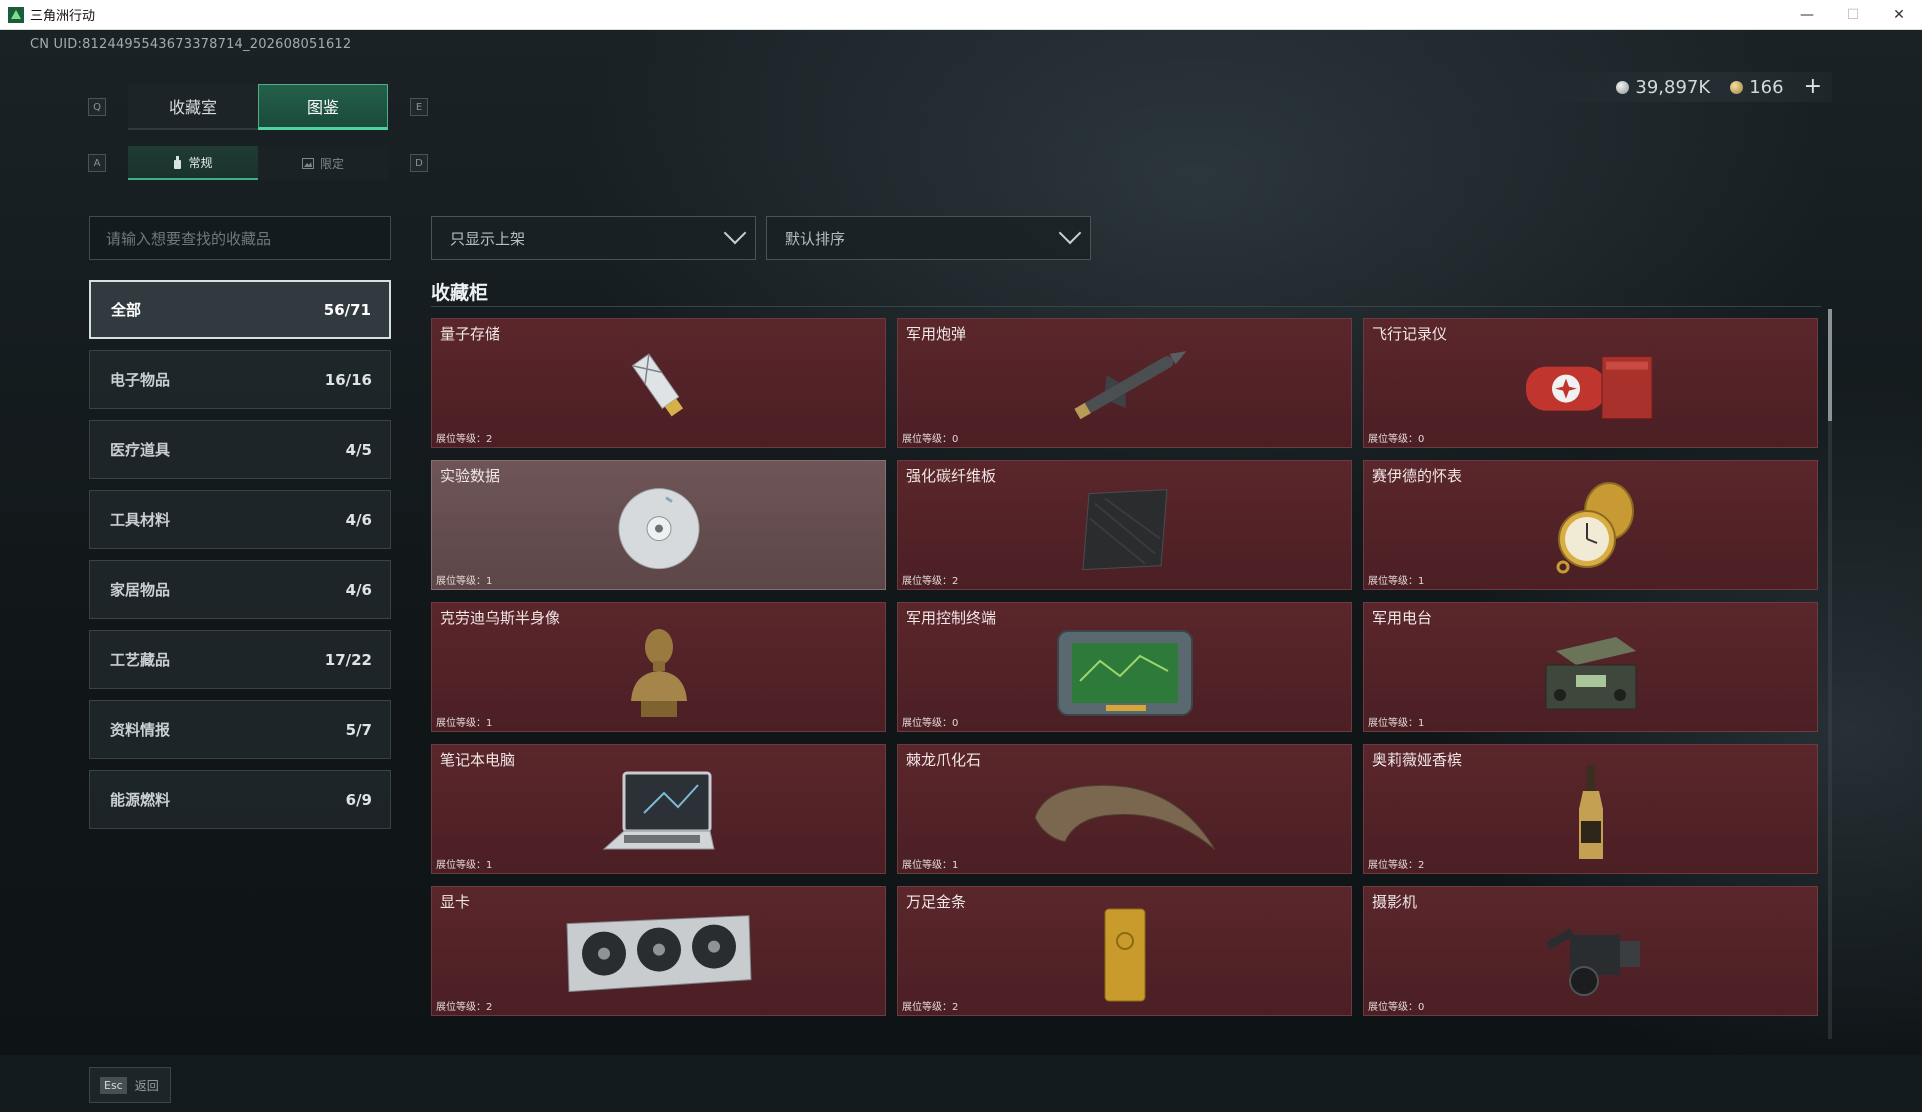 The image size is (1922, 1112). What do you see at coordinates (358, 449) in the screenshot?
I see `category-count: 4/5` at bounding box center [358, 449].